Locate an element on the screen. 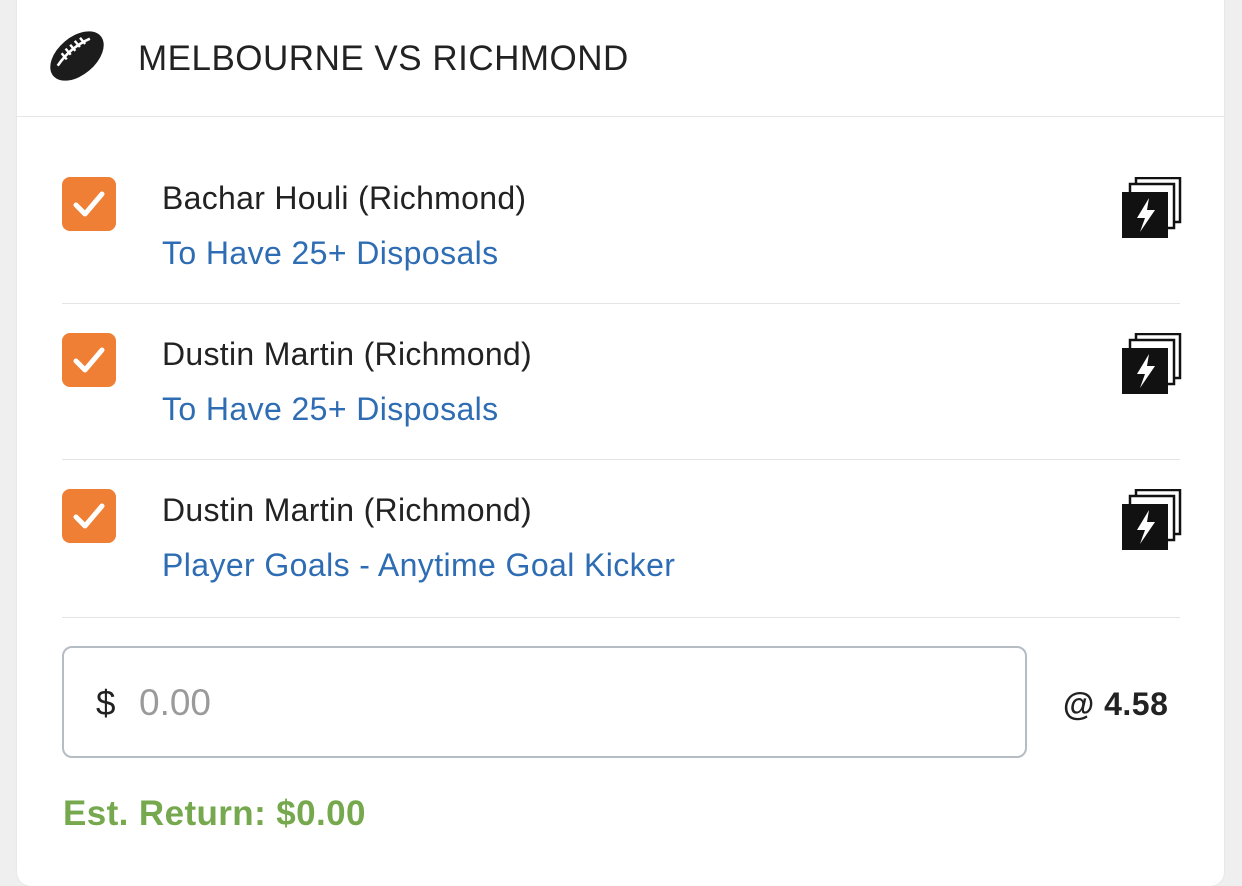  match-title: MELBOURNE VS RICHMOND is located at coordinates (383, 58).